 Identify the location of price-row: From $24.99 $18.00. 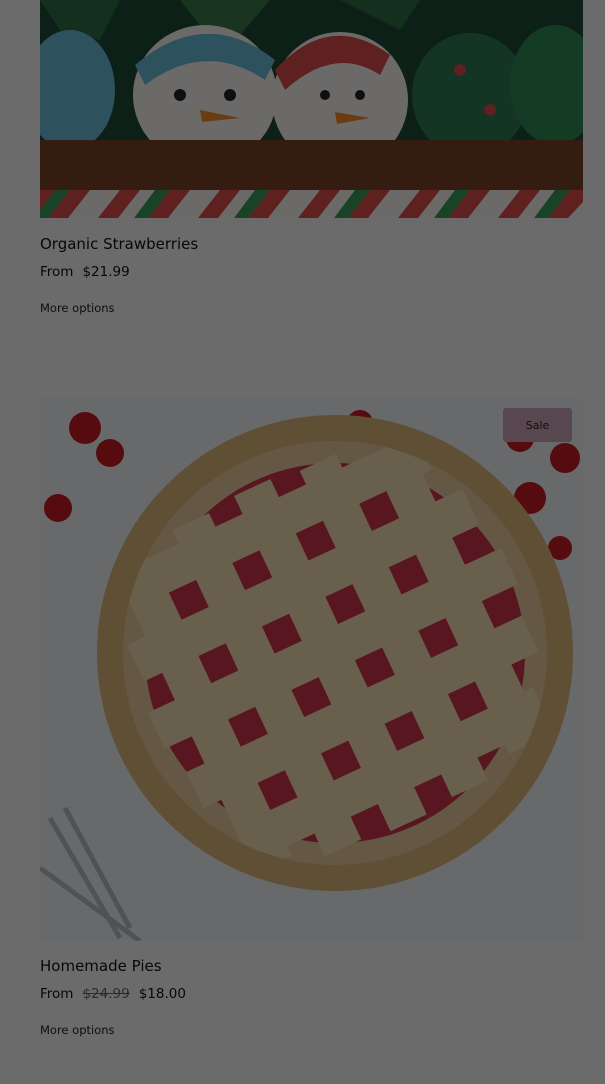
(117, 994).